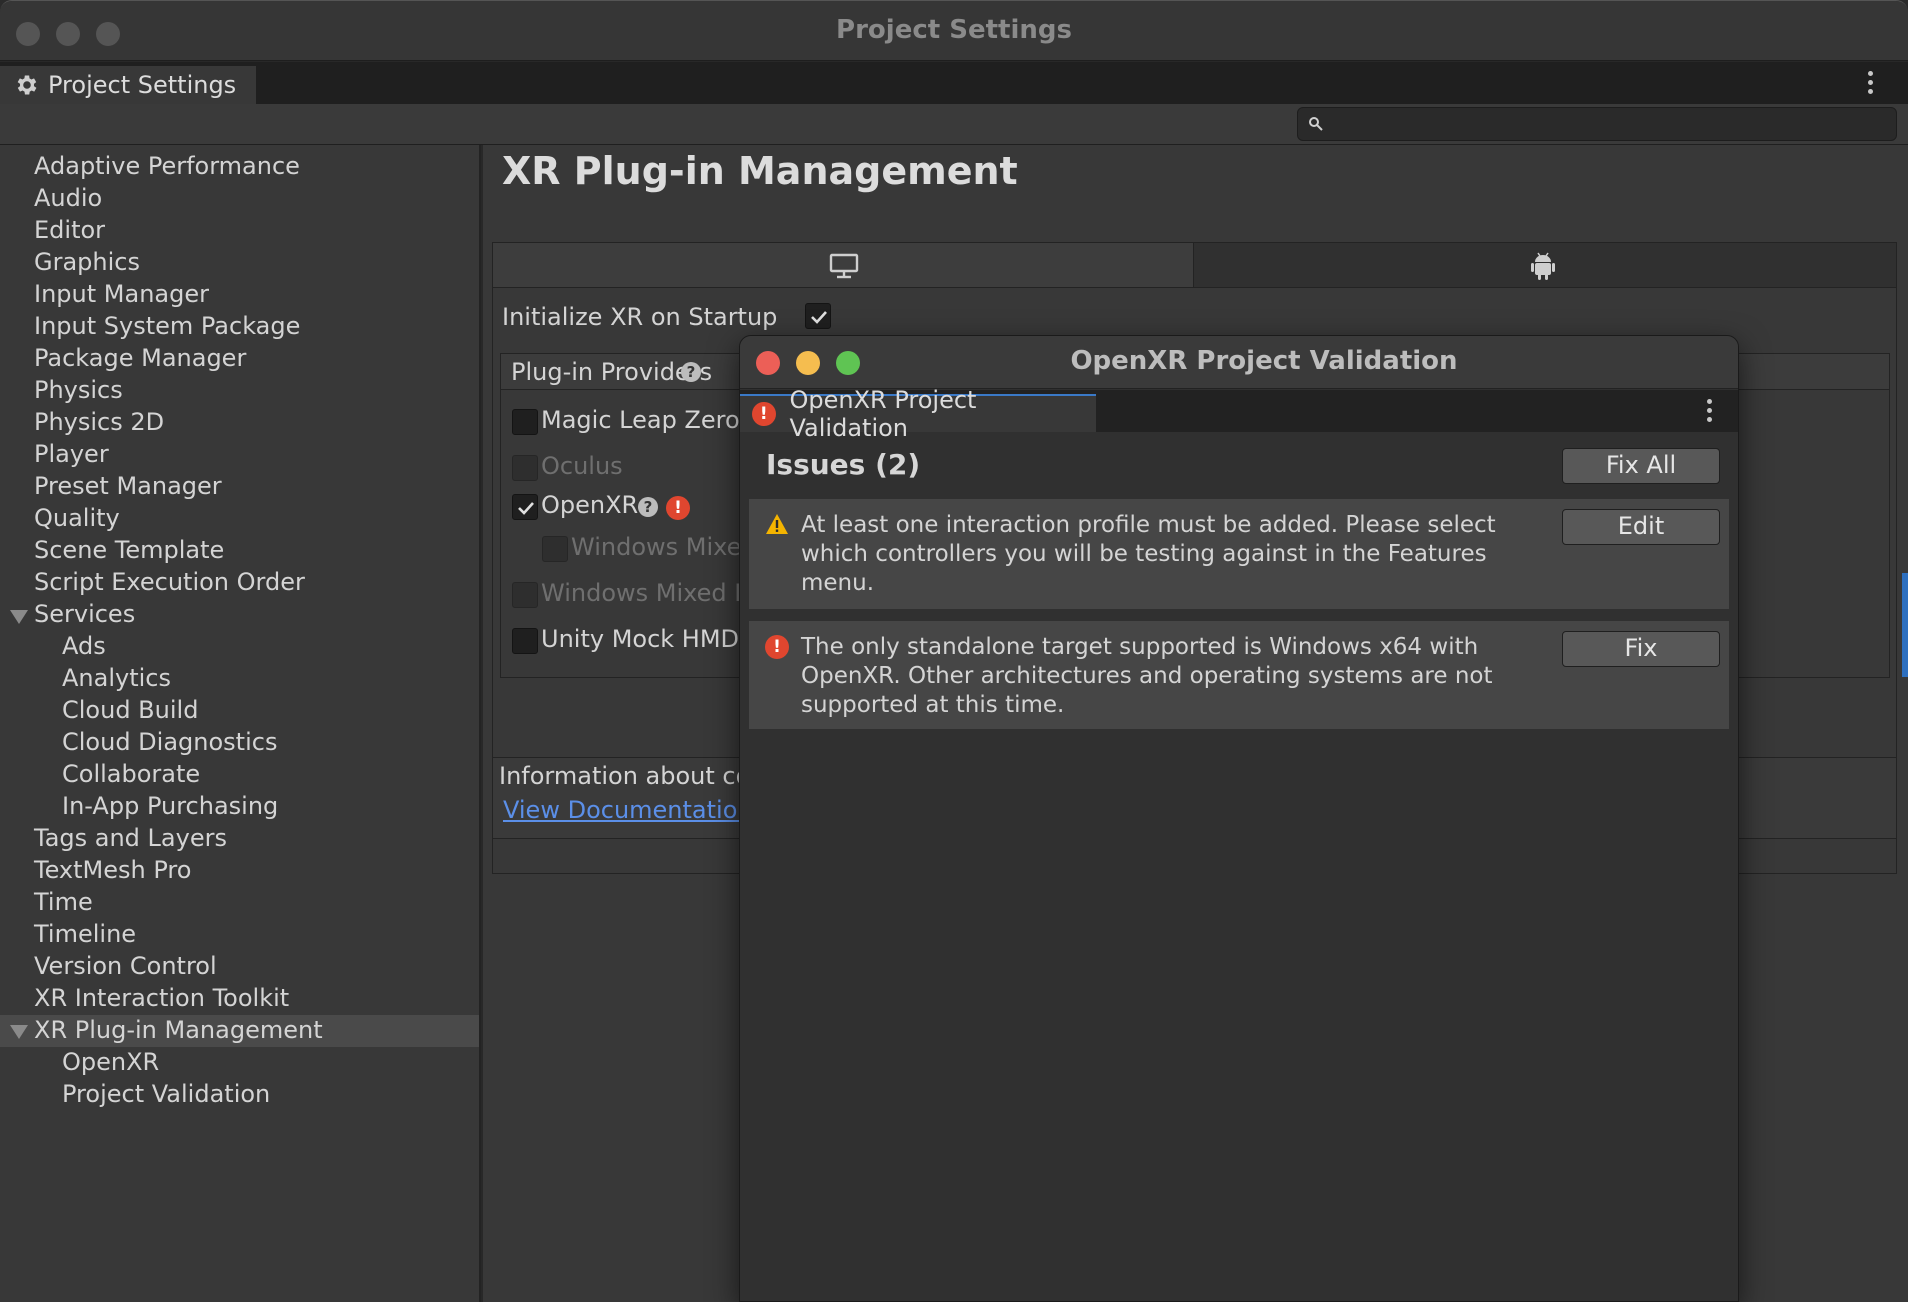 This screenshot has height=1302, width=1908. Describe the element at coordinates (883, 414) in the screenshot. I see `tab-label: OpenXR Project Validation` at that location.